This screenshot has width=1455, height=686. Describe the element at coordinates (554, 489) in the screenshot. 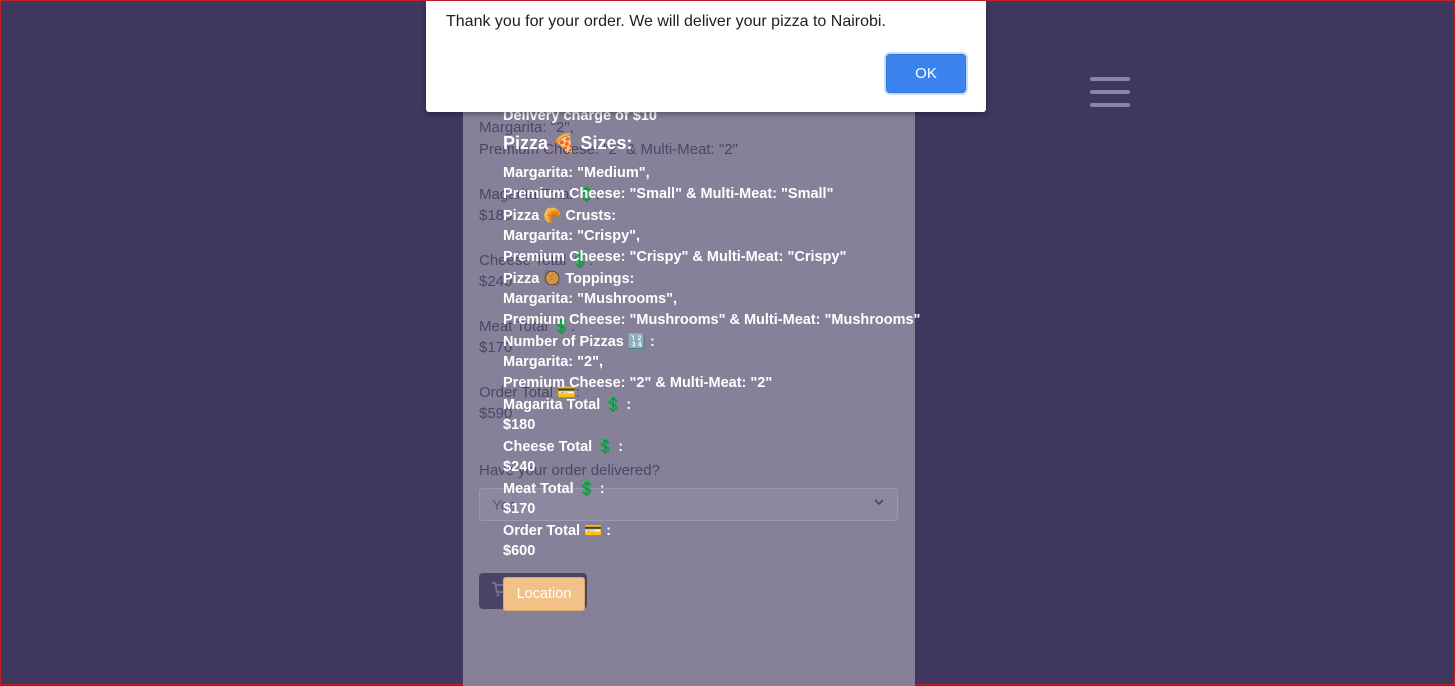

I see `meat-total-label: Meat Total 💲 :` at that location.